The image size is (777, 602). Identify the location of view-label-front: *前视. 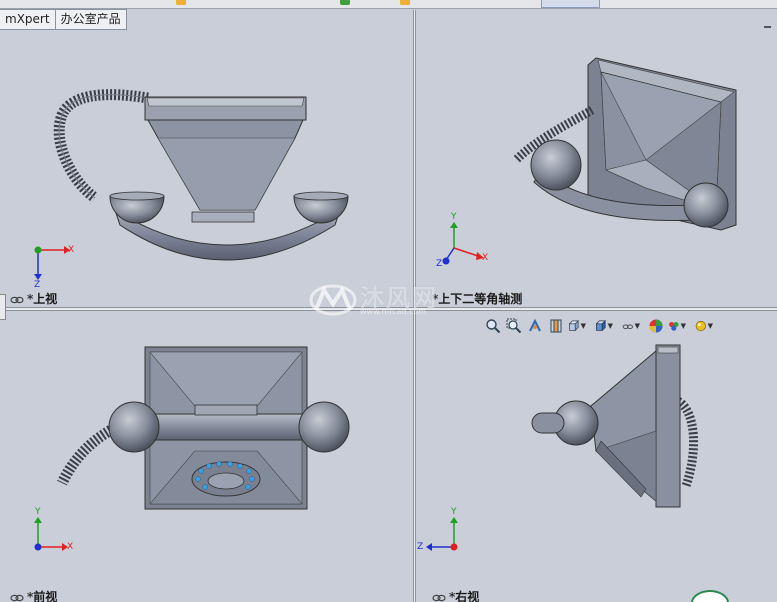
(33, 595).